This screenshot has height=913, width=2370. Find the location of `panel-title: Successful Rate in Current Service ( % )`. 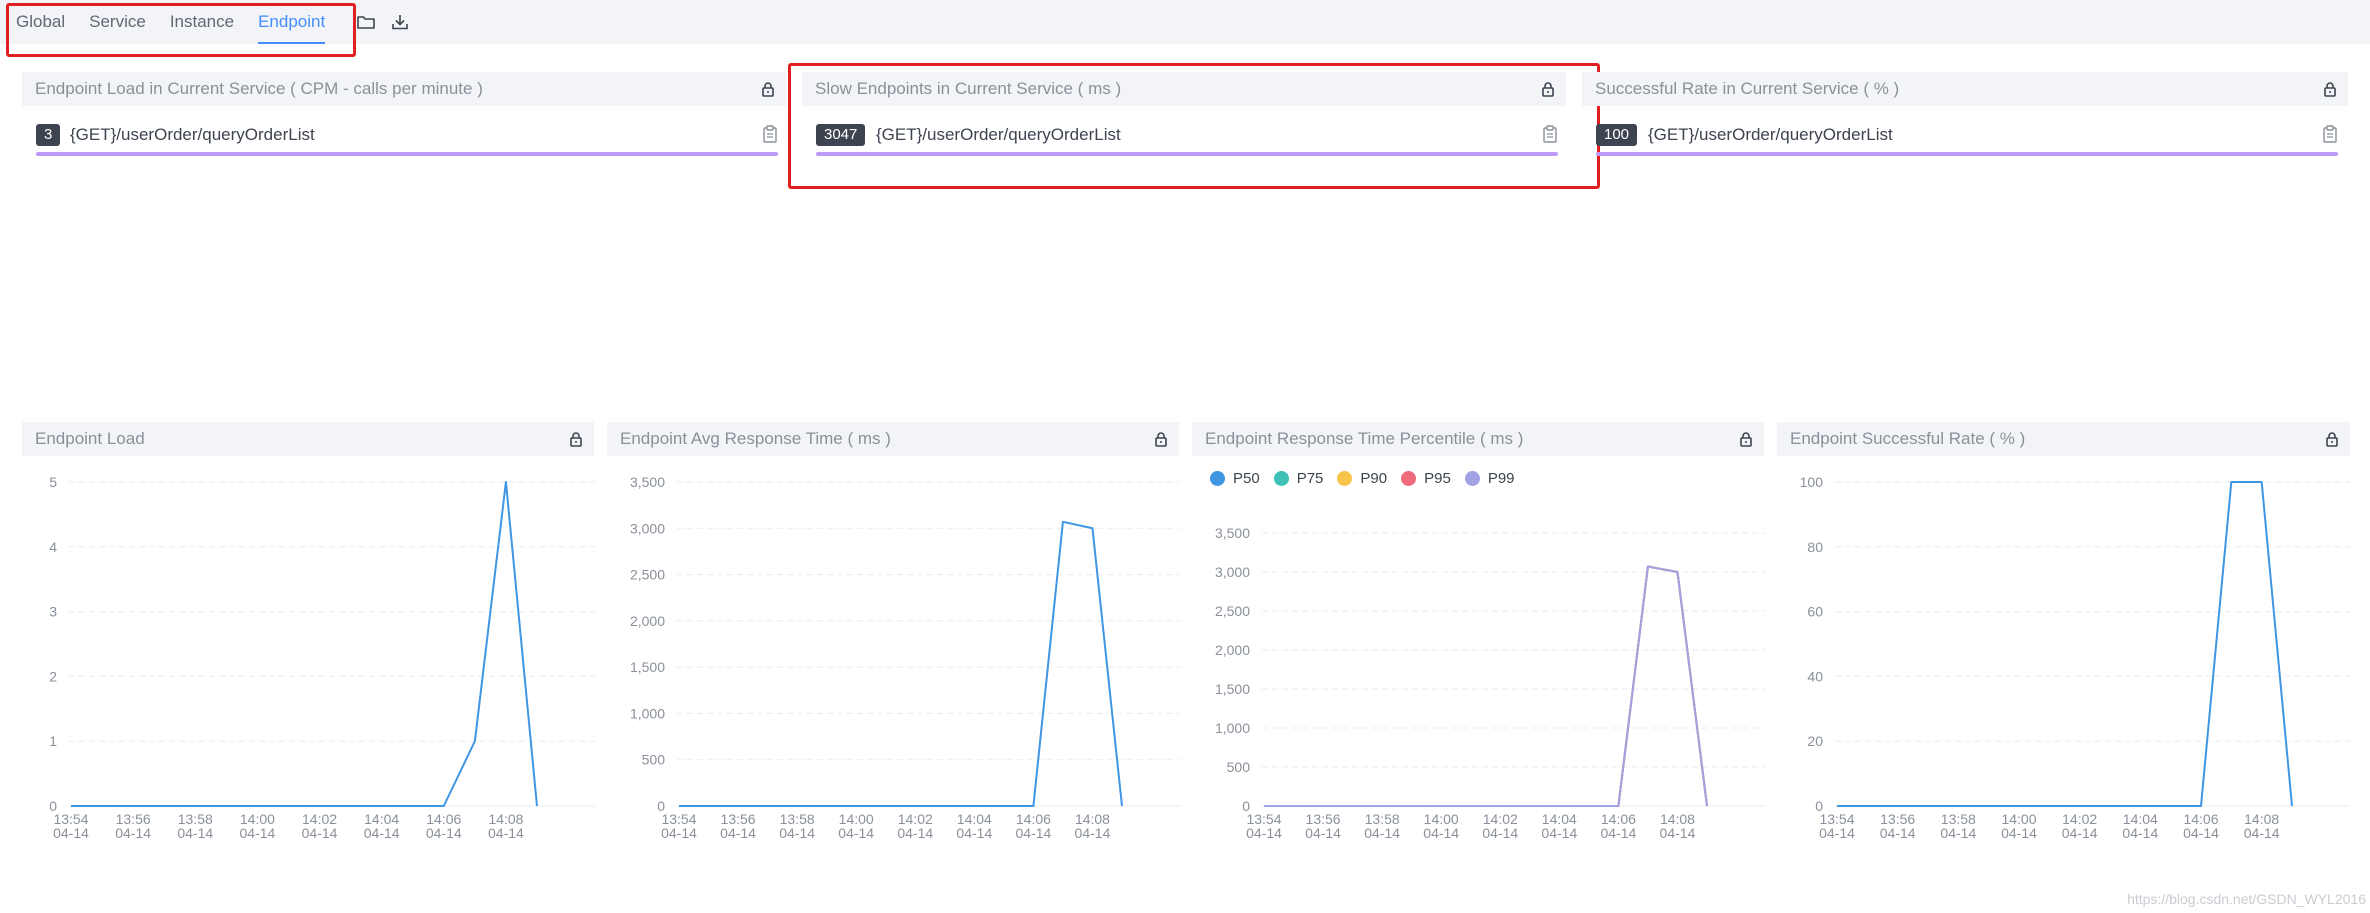

panel-title: Successful Rate in Current Service ( % ) is located at coordinates (1747, 88).